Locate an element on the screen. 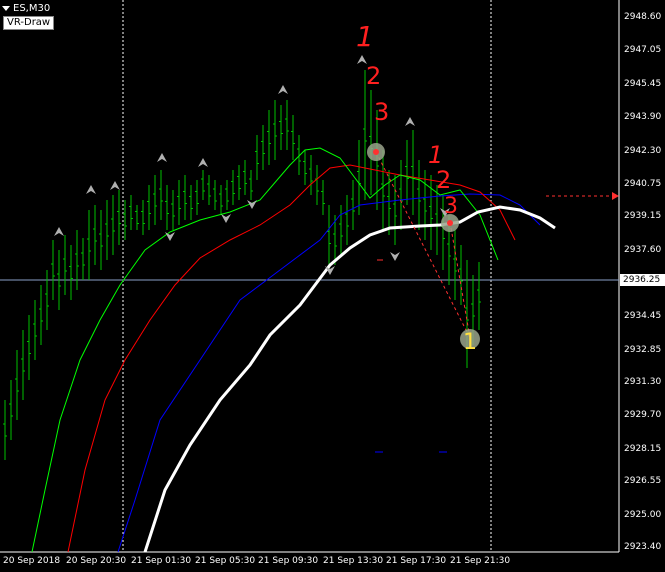  time-tick-label: 21 Sep 21:30 is located at coordinates (480, 561).